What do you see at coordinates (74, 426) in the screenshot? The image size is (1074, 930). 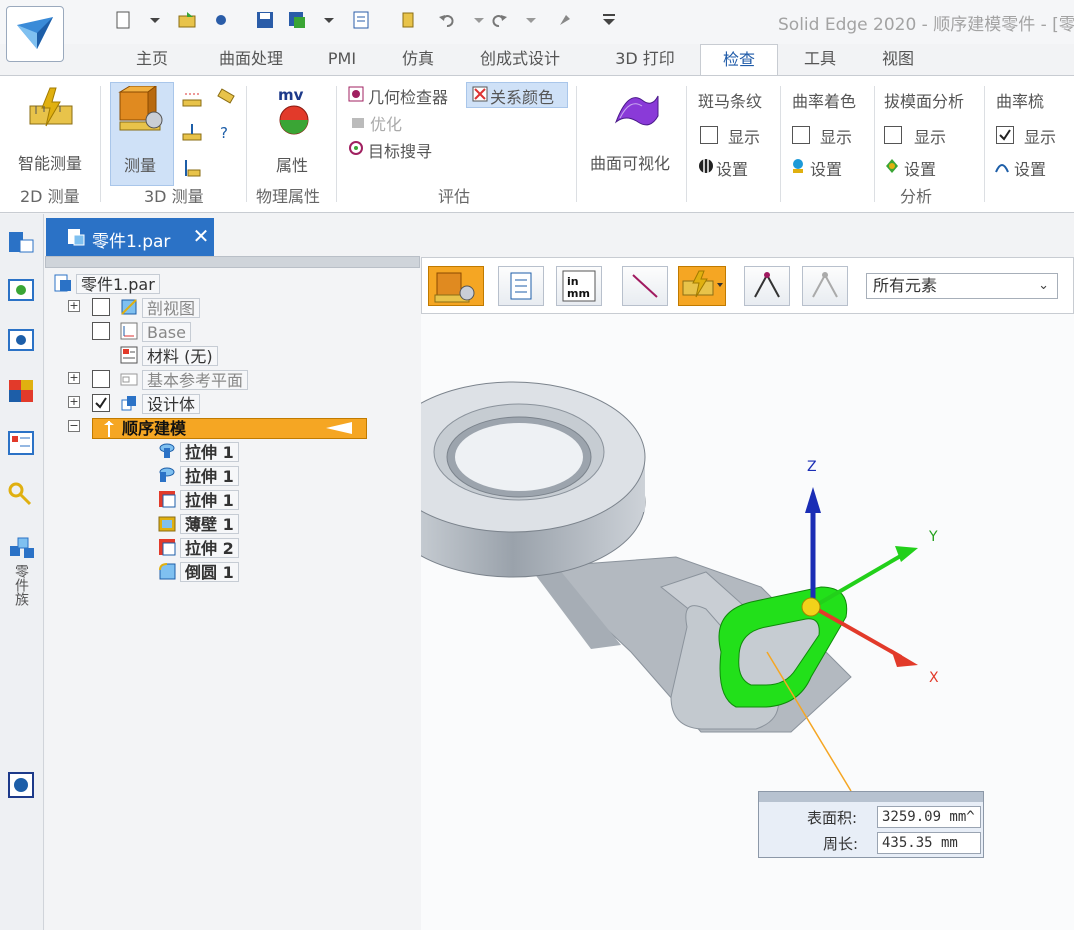 I see `collapse-icon: −` at bounding box center [74, 426].